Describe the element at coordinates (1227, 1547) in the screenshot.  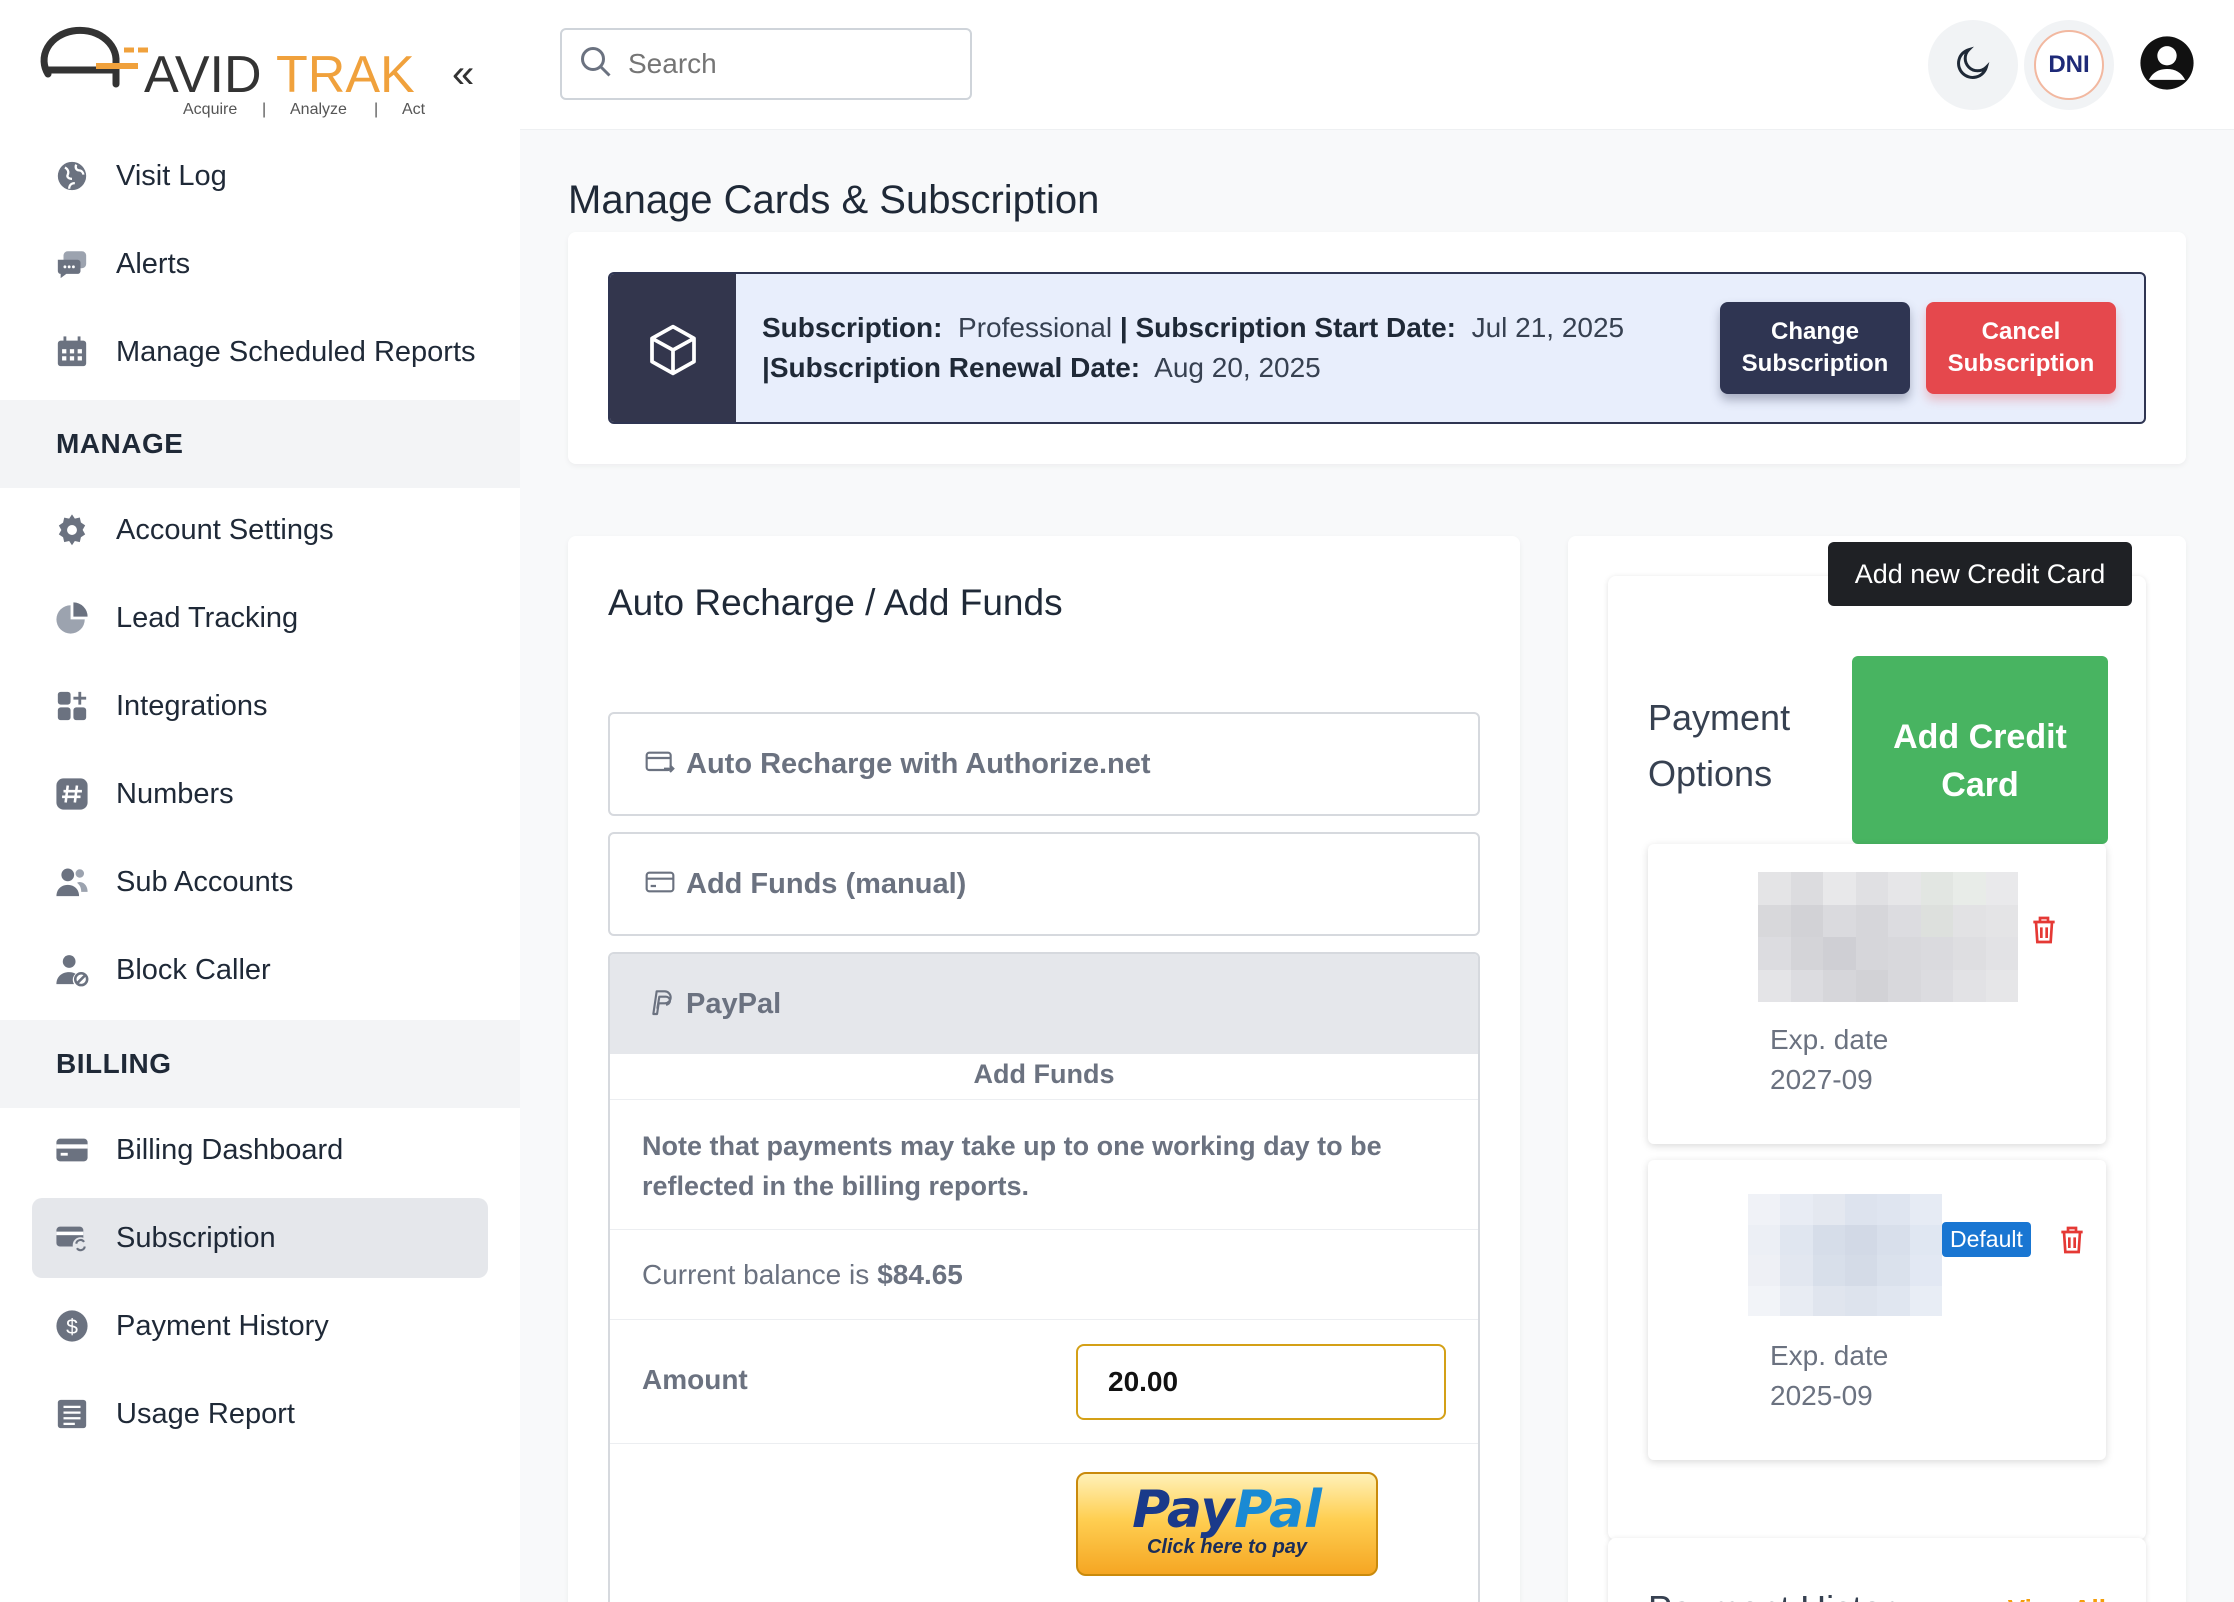
I see `paypal-button-caption: Click here to pay` at that location.